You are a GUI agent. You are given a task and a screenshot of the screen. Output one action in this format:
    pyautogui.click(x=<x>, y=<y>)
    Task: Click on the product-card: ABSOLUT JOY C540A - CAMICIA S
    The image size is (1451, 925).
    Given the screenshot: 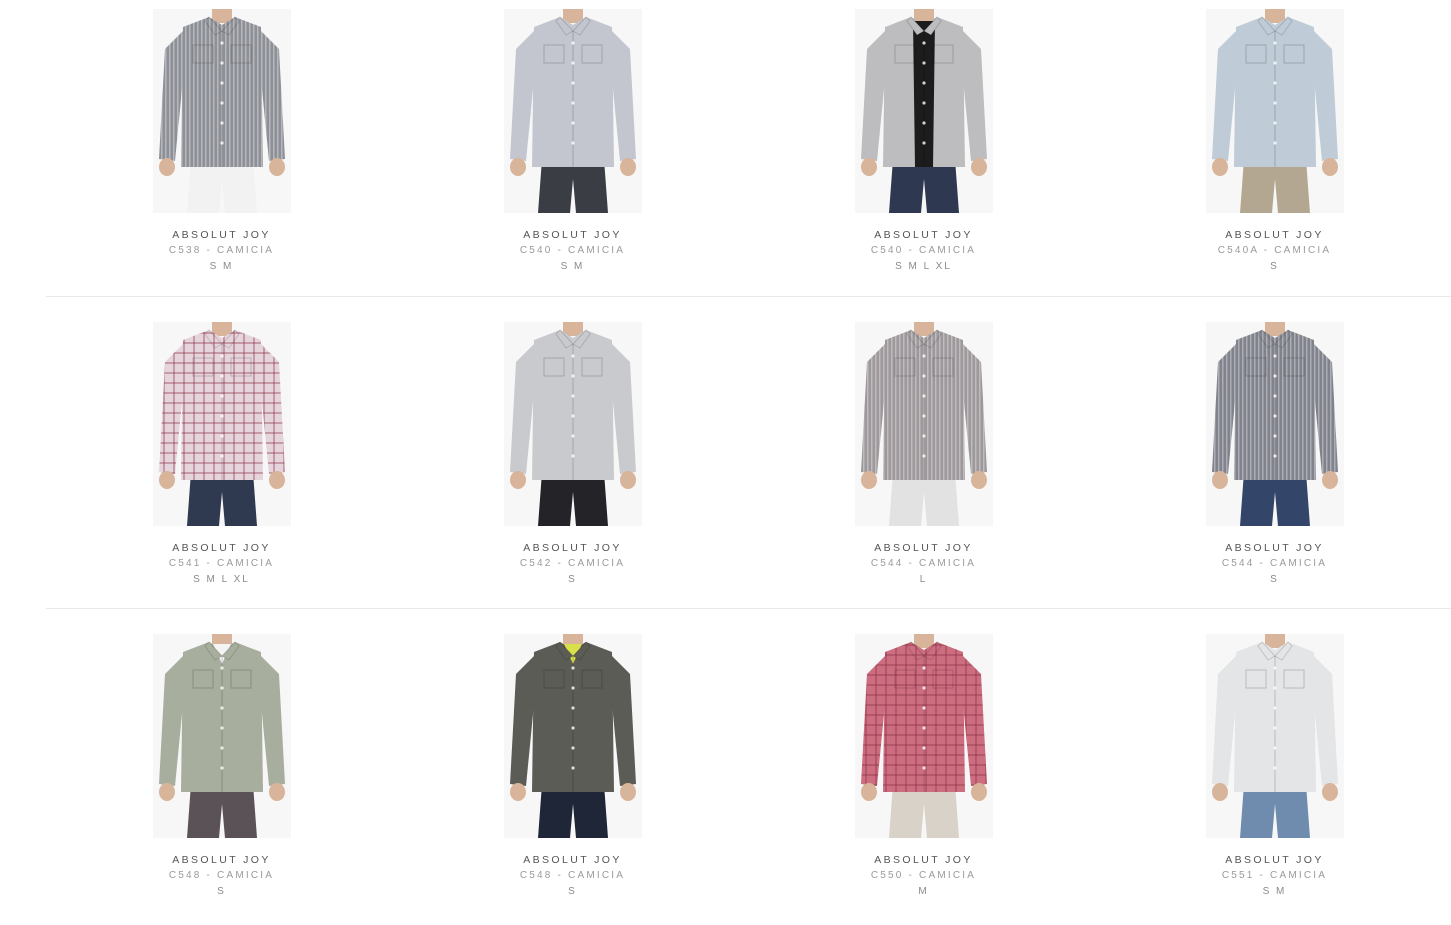 What is the action you would take?
    pyautogui.click(x=1274, y=145)
    